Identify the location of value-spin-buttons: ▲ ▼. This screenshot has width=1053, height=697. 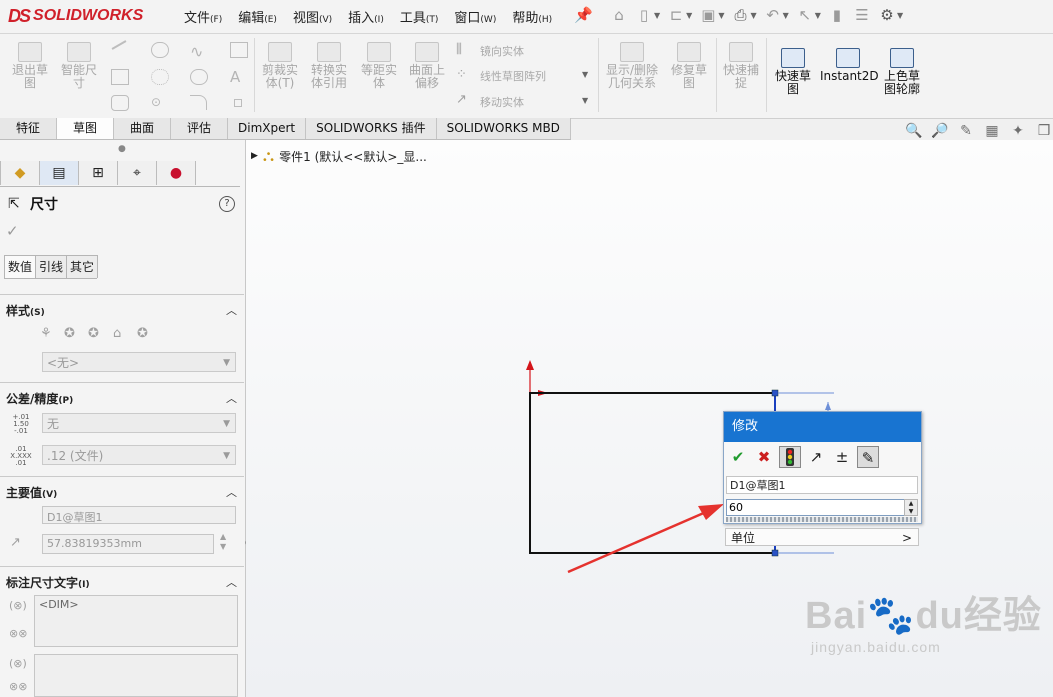
(911, 507).